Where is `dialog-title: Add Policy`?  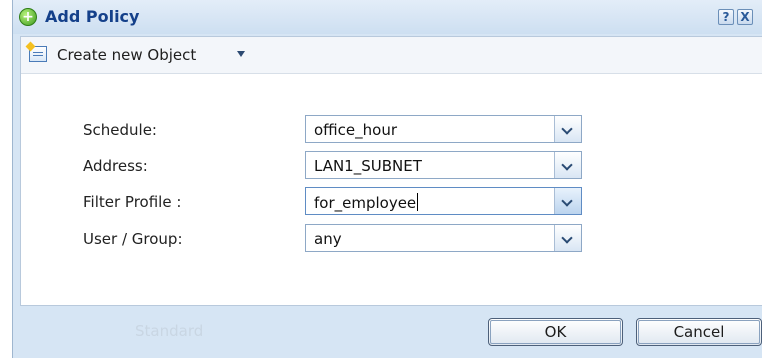
dialog-title: Add Policy is located at coordinates (92, 16).